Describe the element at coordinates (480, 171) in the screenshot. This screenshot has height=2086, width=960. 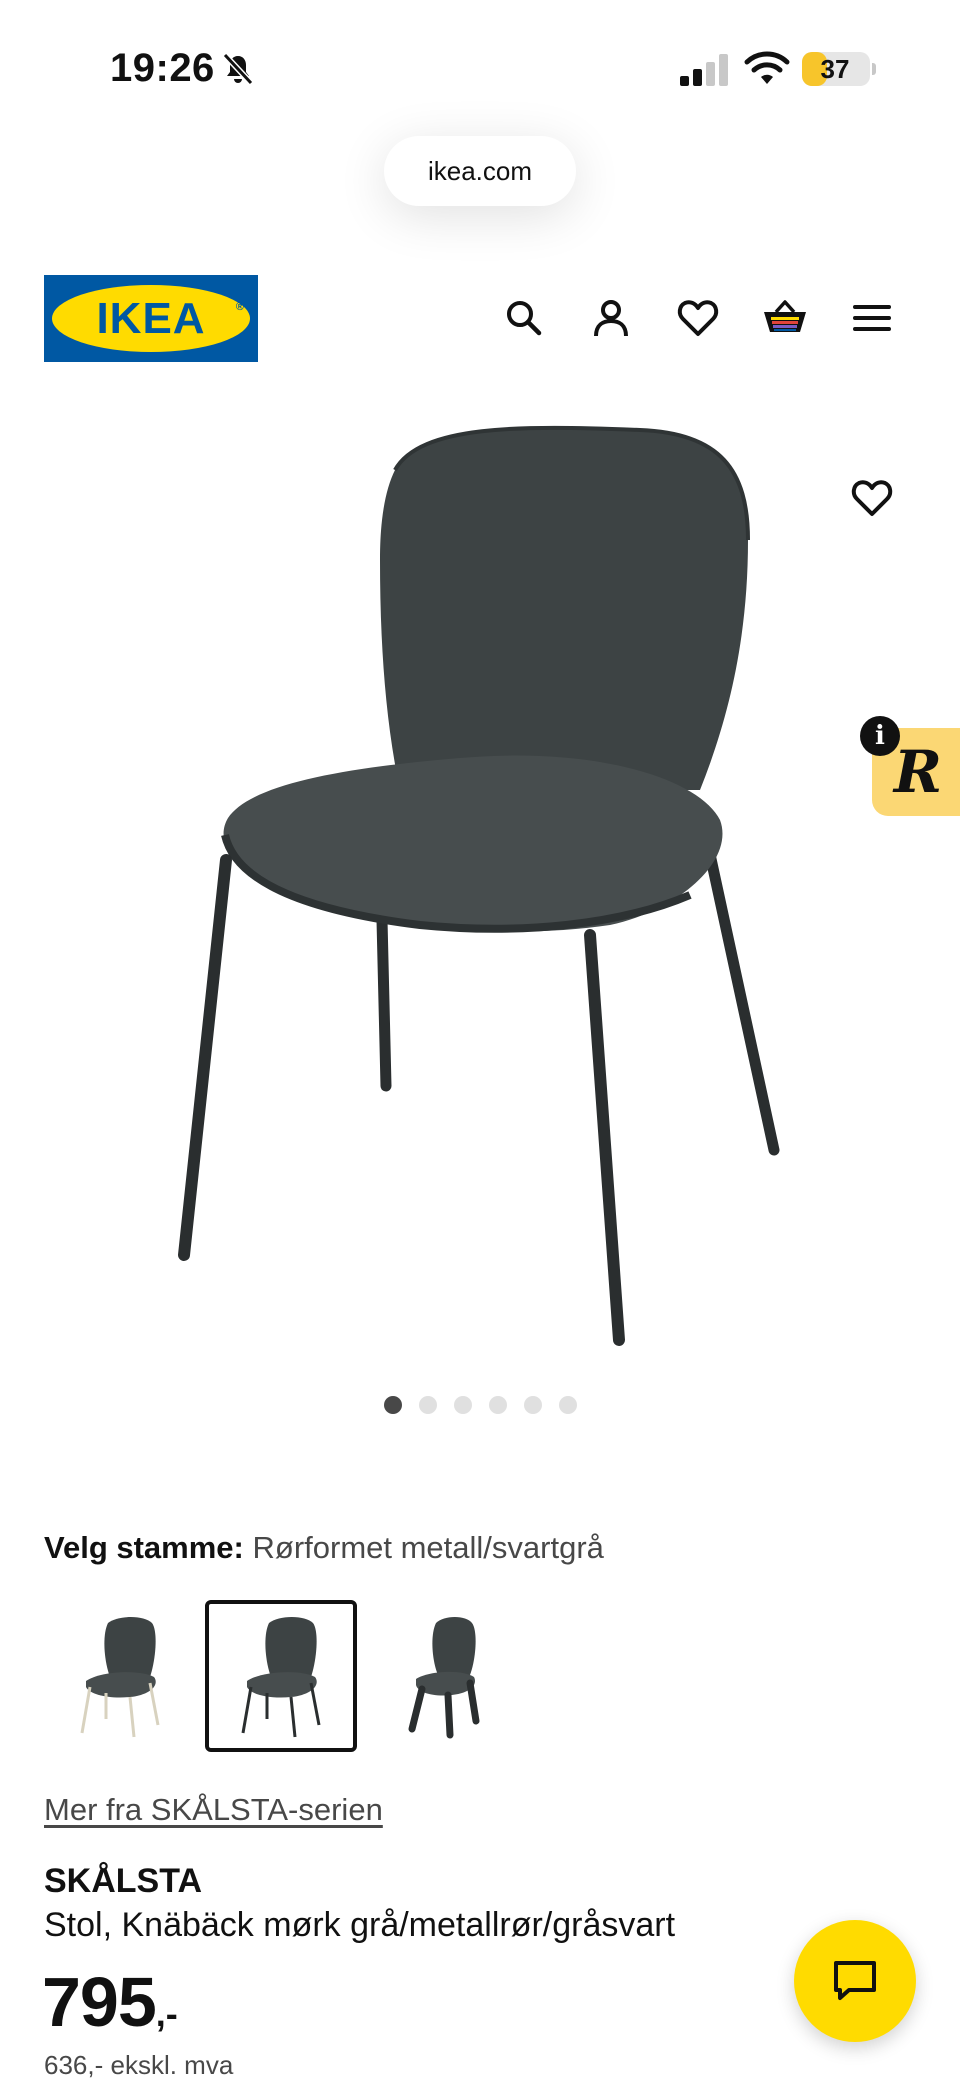
I see `url-bar: ikea.com` at that location.